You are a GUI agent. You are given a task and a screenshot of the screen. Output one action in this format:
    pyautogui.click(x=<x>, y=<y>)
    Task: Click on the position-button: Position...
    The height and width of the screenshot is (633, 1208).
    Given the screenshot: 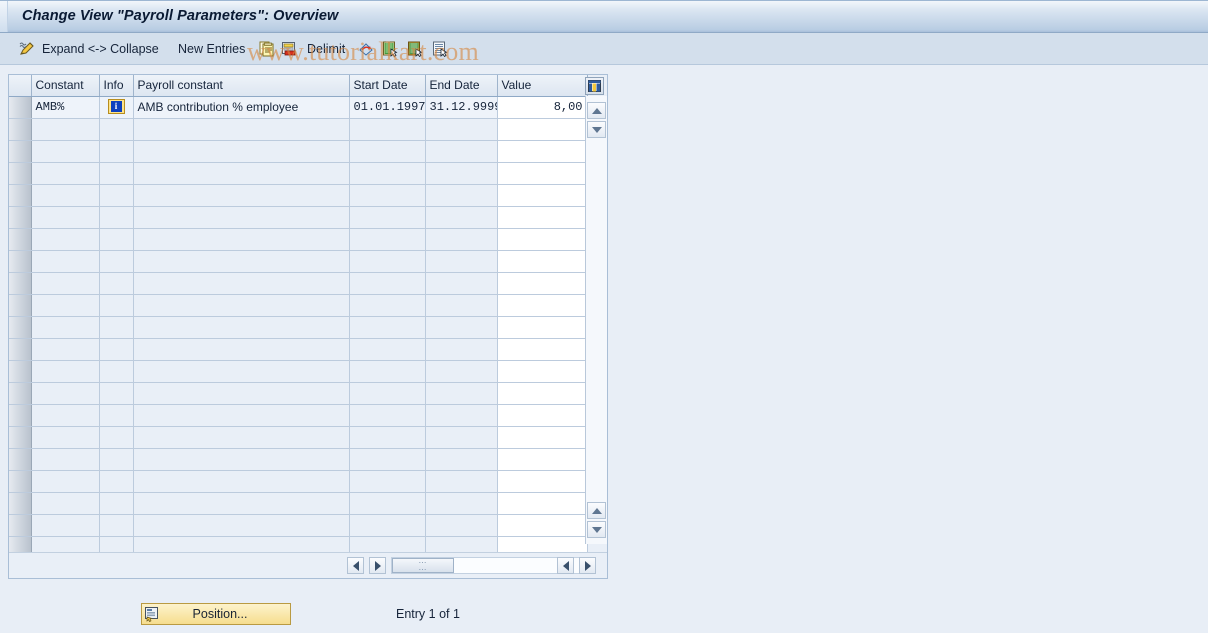 What is the action you would take?
    pyautogui.click(x=216, y=614)
    